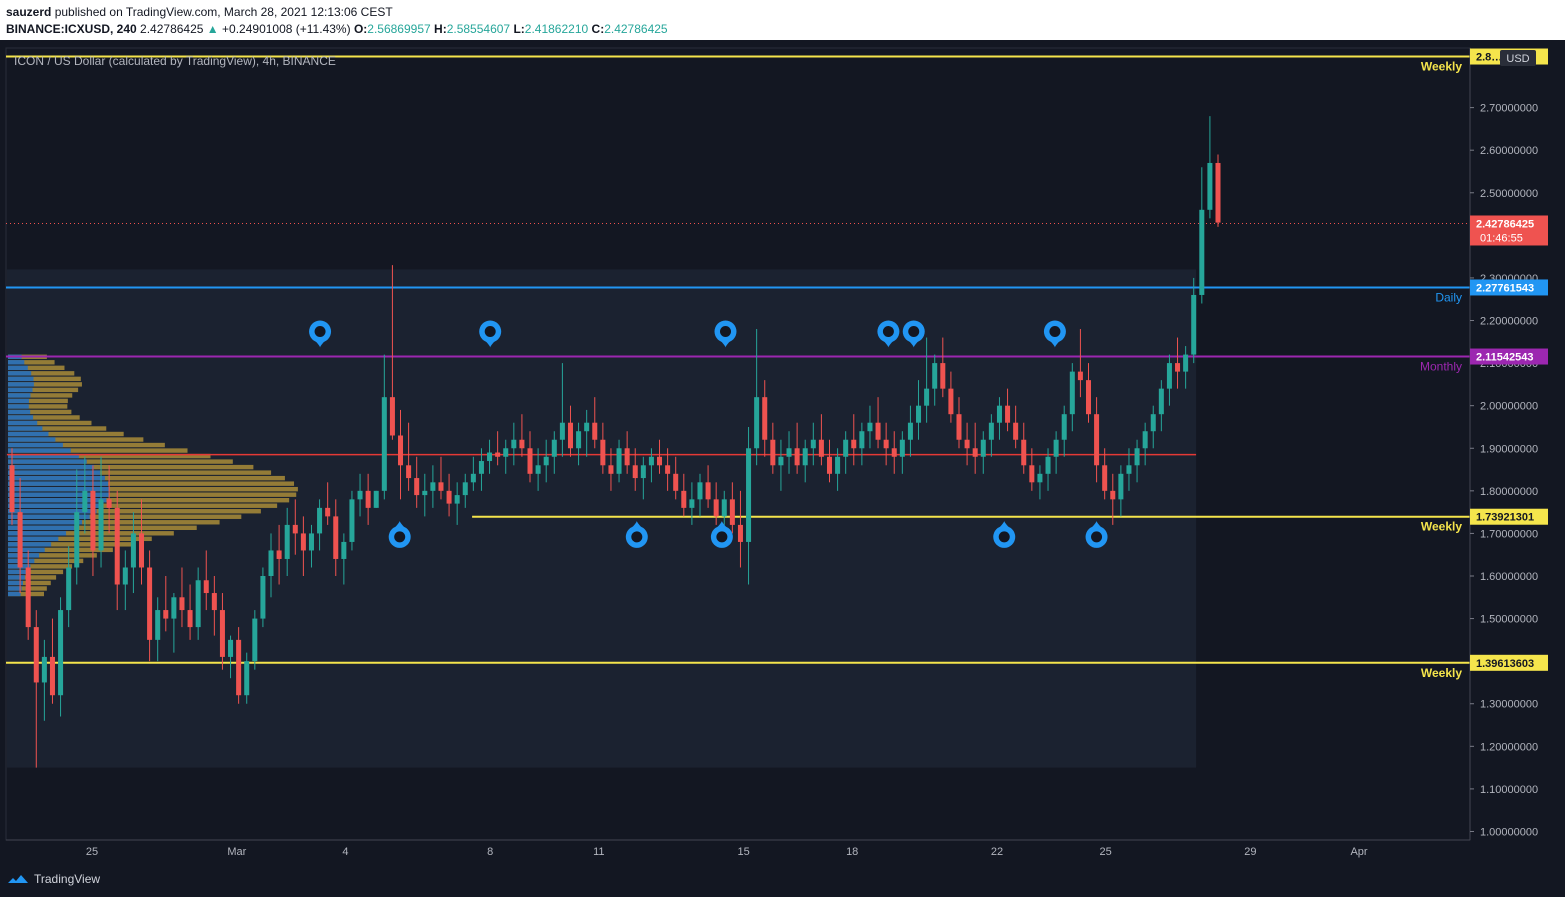  I want to click on time-axis-label: 22, so click(997, 852).